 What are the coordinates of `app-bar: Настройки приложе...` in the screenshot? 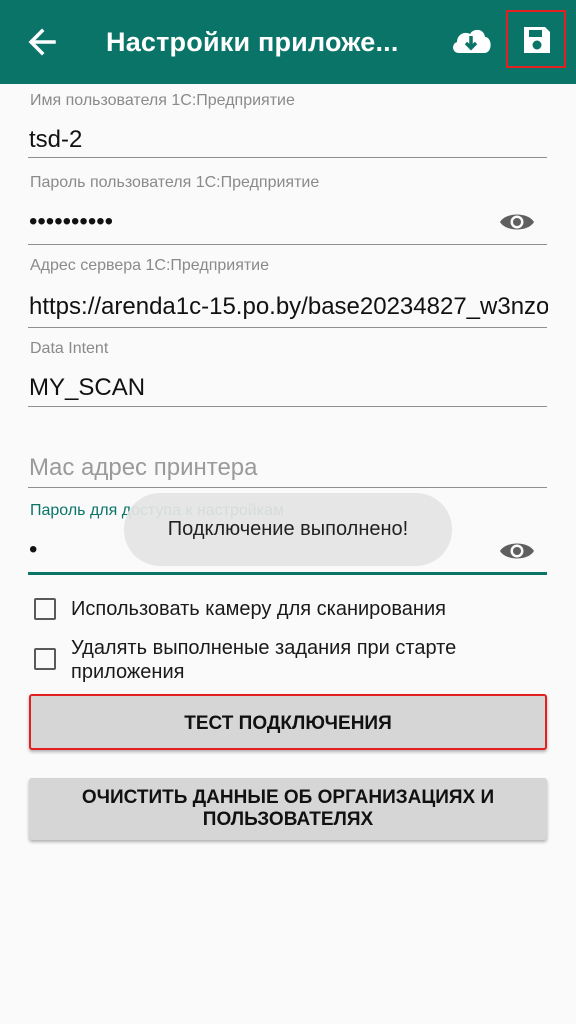 It's located at (288, 42).